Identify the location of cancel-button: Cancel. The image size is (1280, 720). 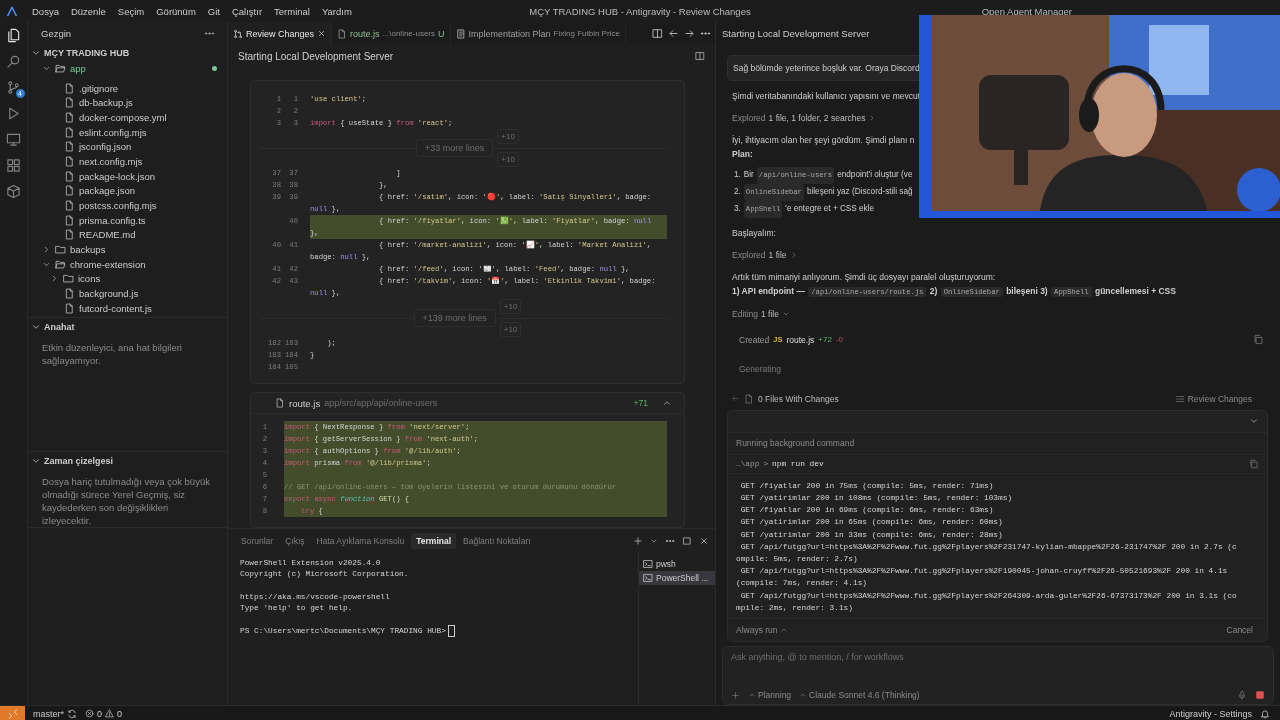
(1239, 630).